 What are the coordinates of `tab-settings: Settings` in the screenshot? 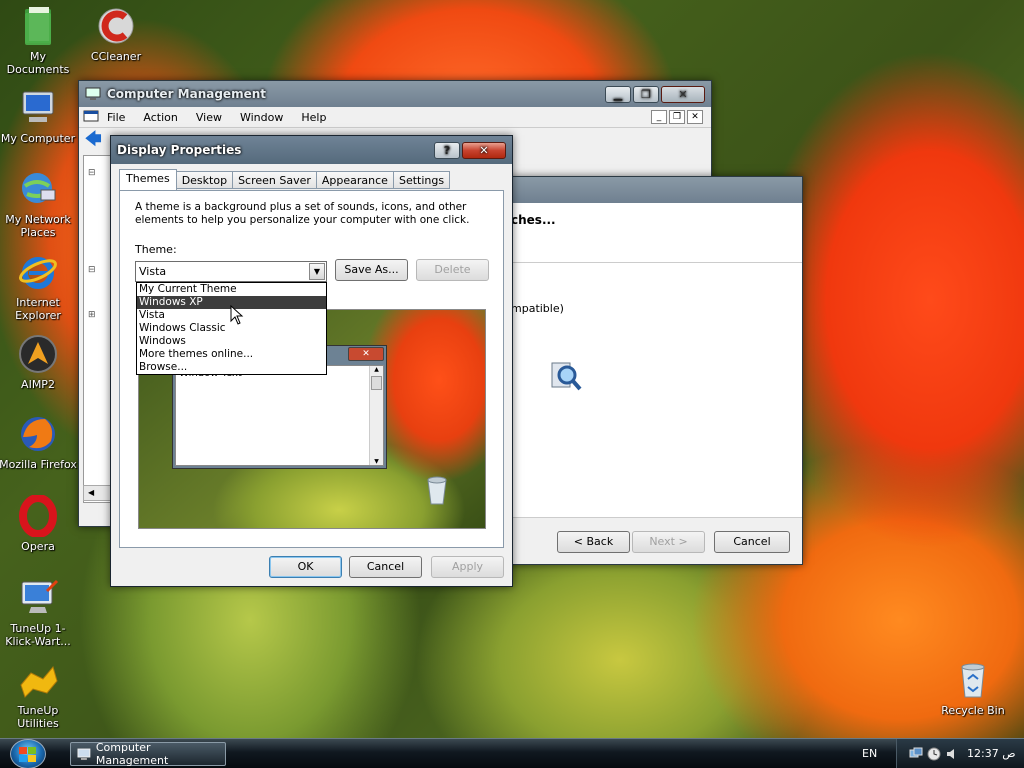 It's located at (421, 180).